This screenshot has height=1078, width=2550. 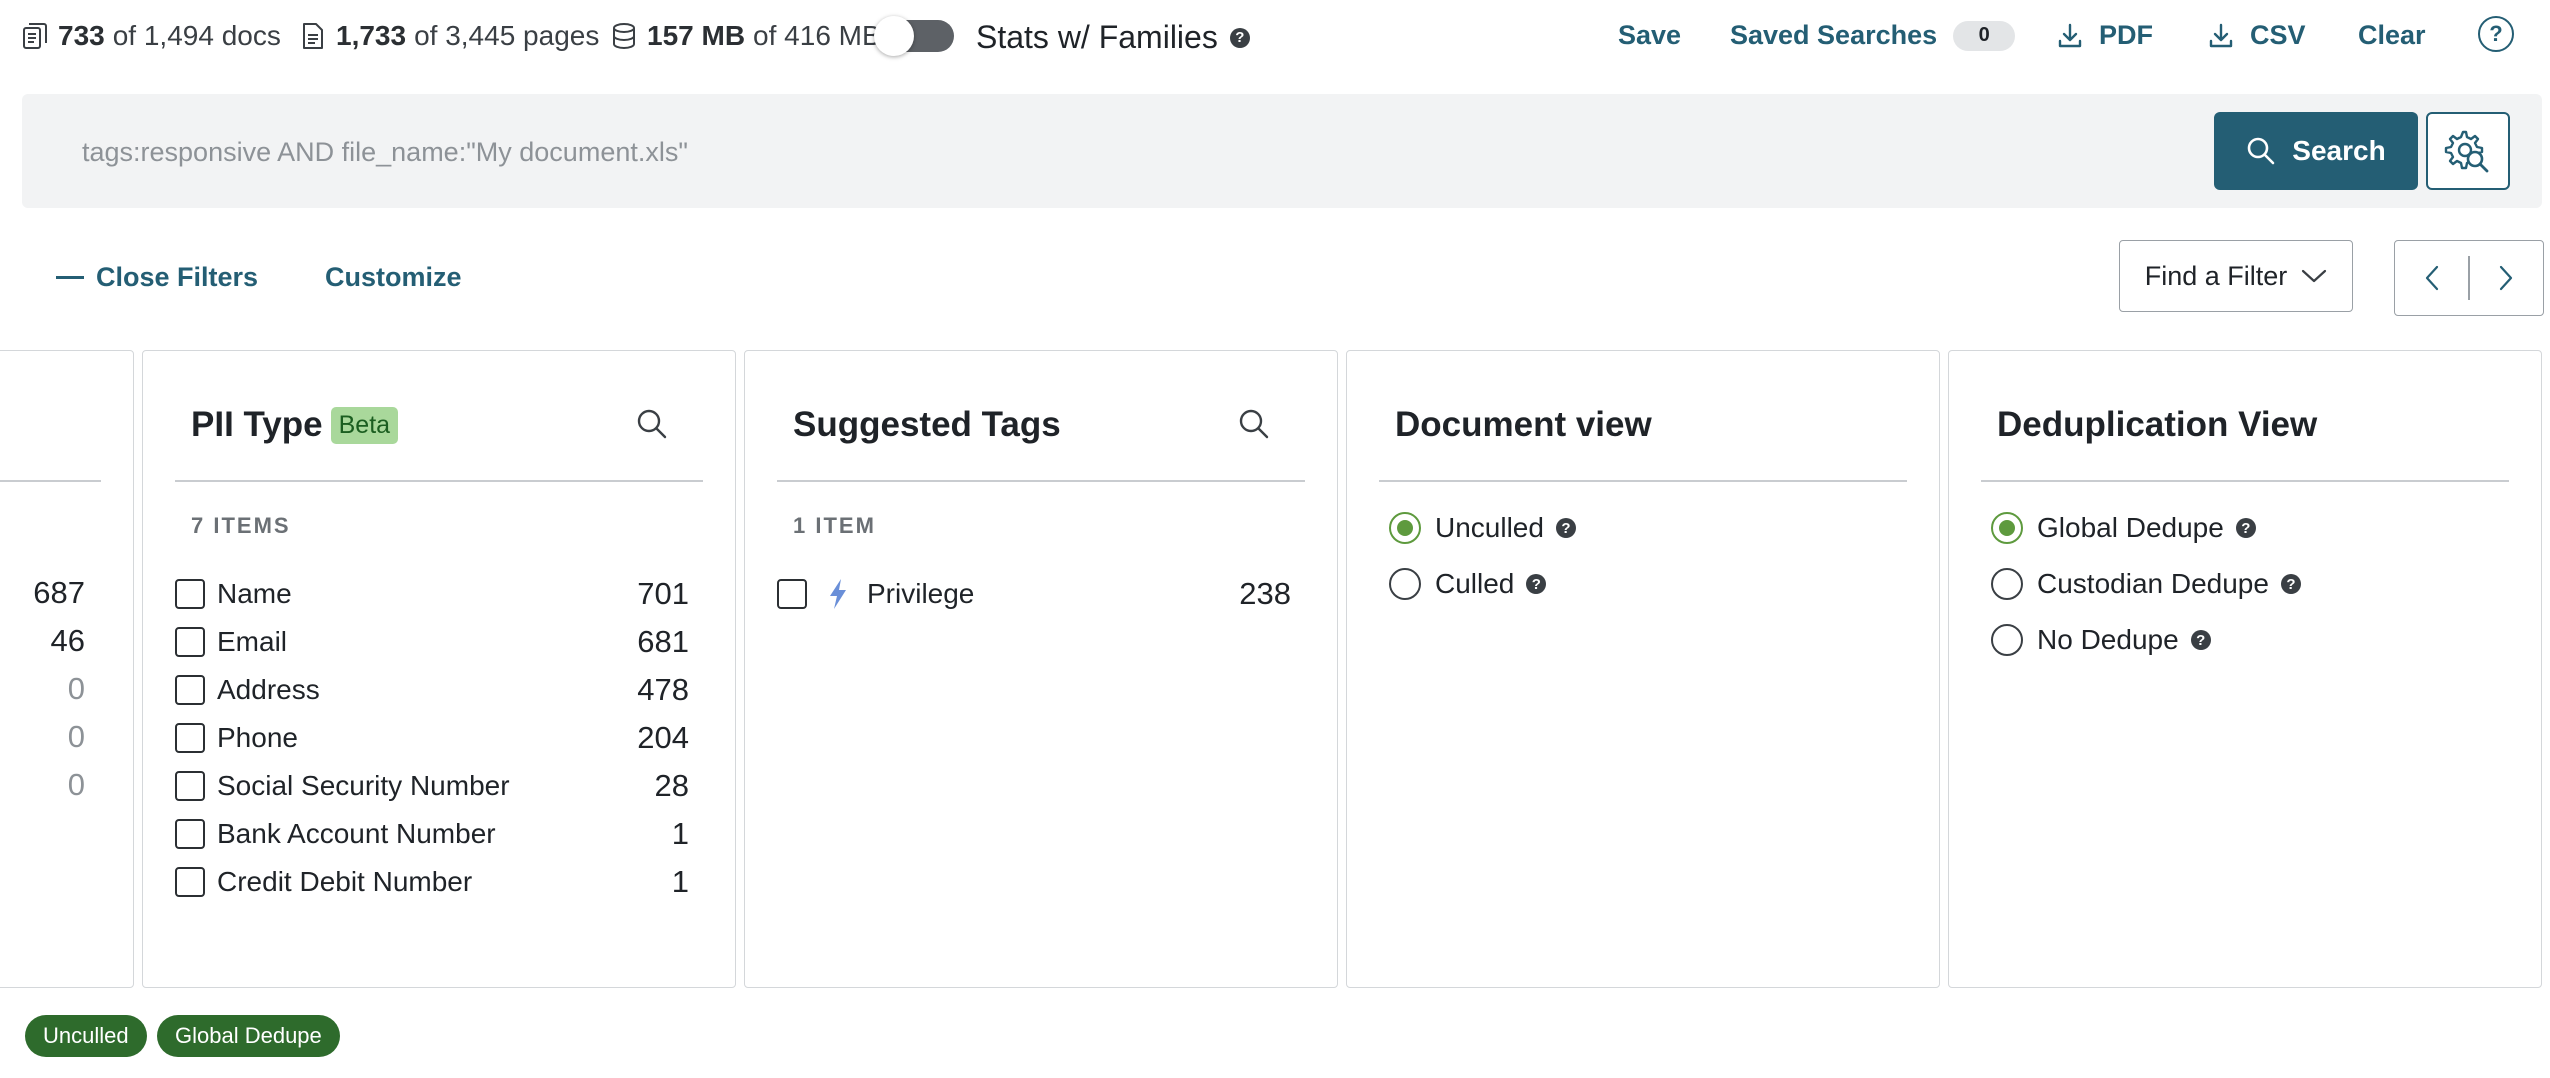 What do you see at coordinates (35, 36) in the screenshot?
I see `documents-stack-icon` at bounding box center [35, 36].